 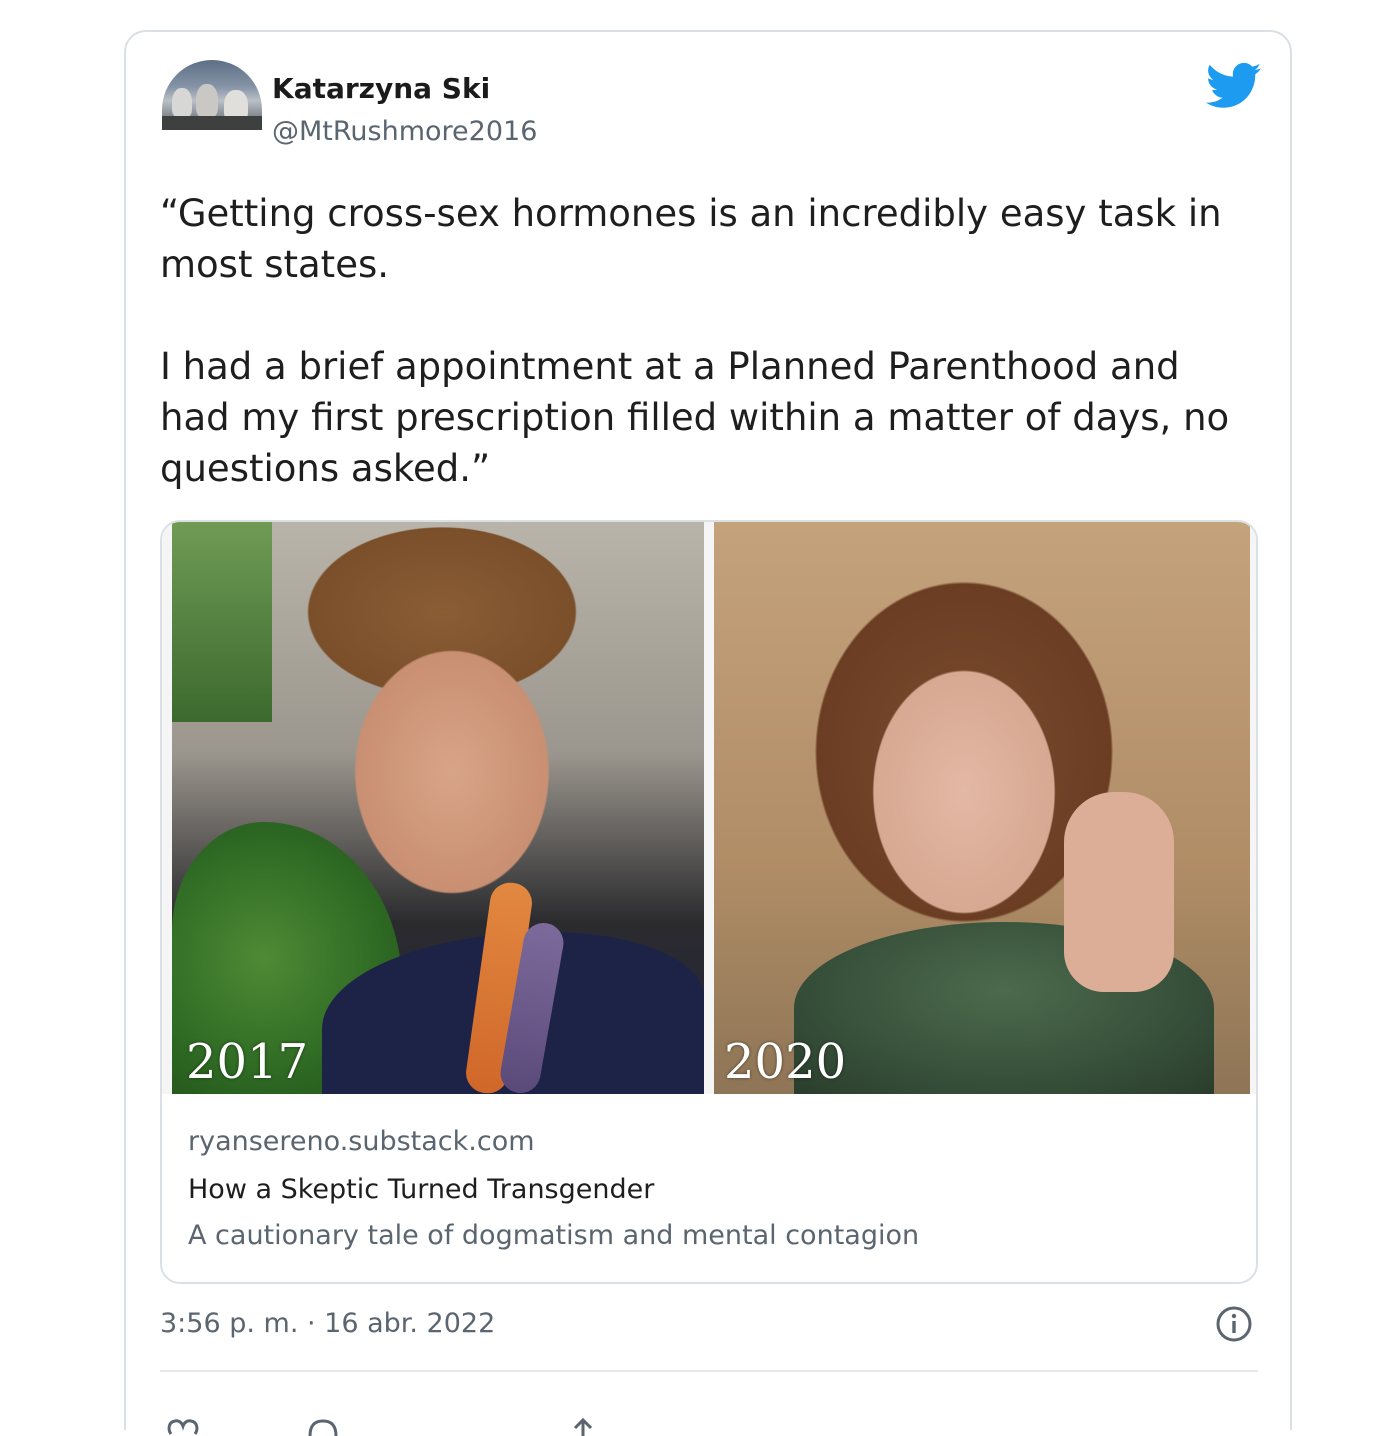 I want to click on info-icon, so click(x=1234, y=1324).